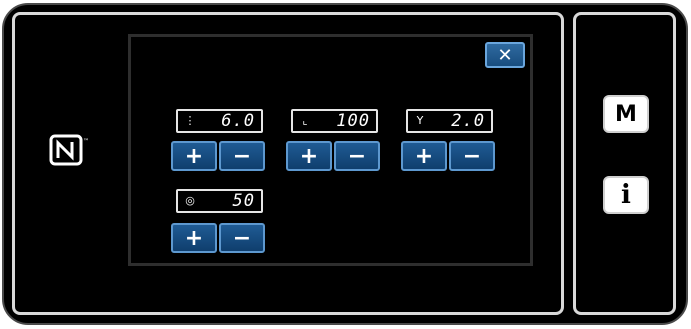 This screenshot has width=691, height=329. I want to click on info-icon: i, so click(626, 195).